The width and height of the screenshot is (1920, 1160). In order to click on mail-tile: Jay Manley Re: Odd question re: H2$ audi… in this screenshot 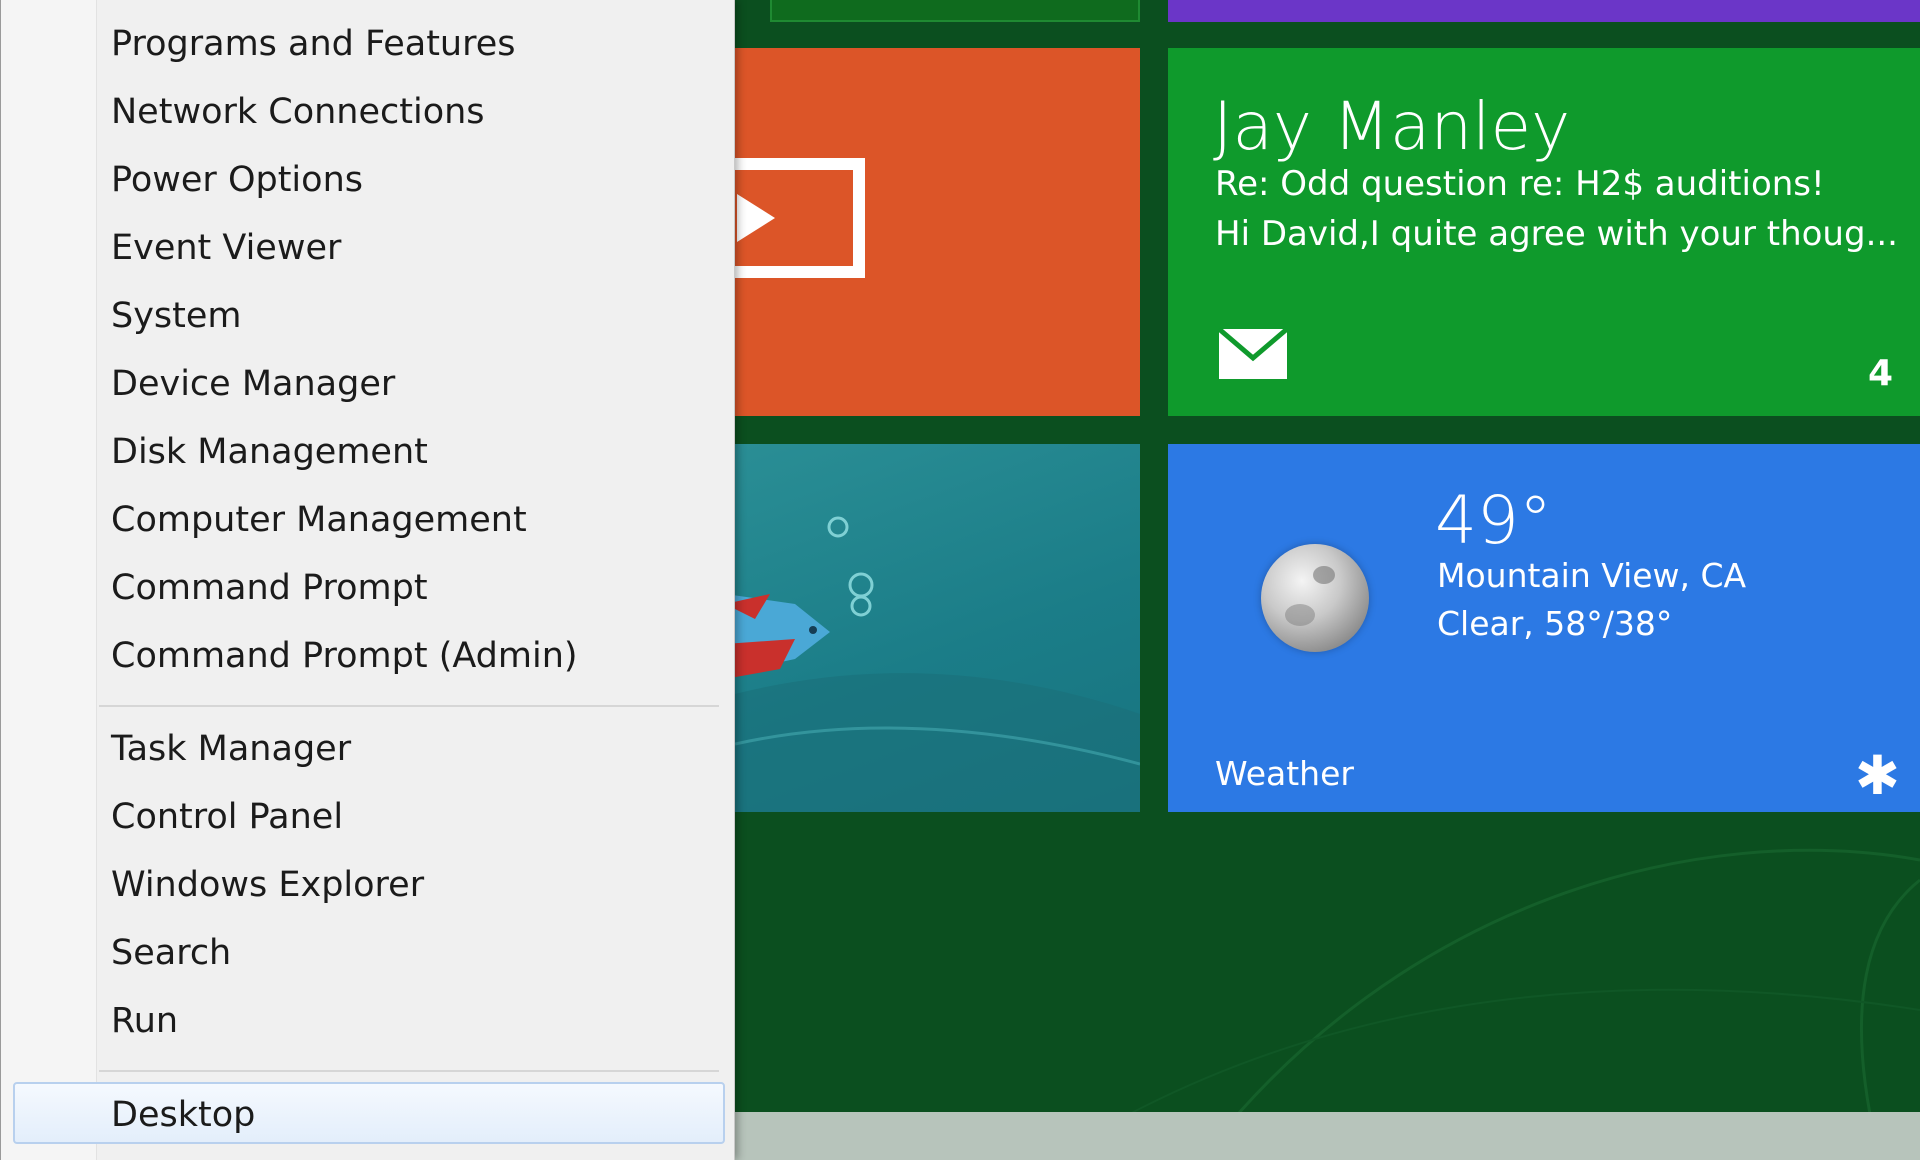, I will do `click(1544, 232)`.